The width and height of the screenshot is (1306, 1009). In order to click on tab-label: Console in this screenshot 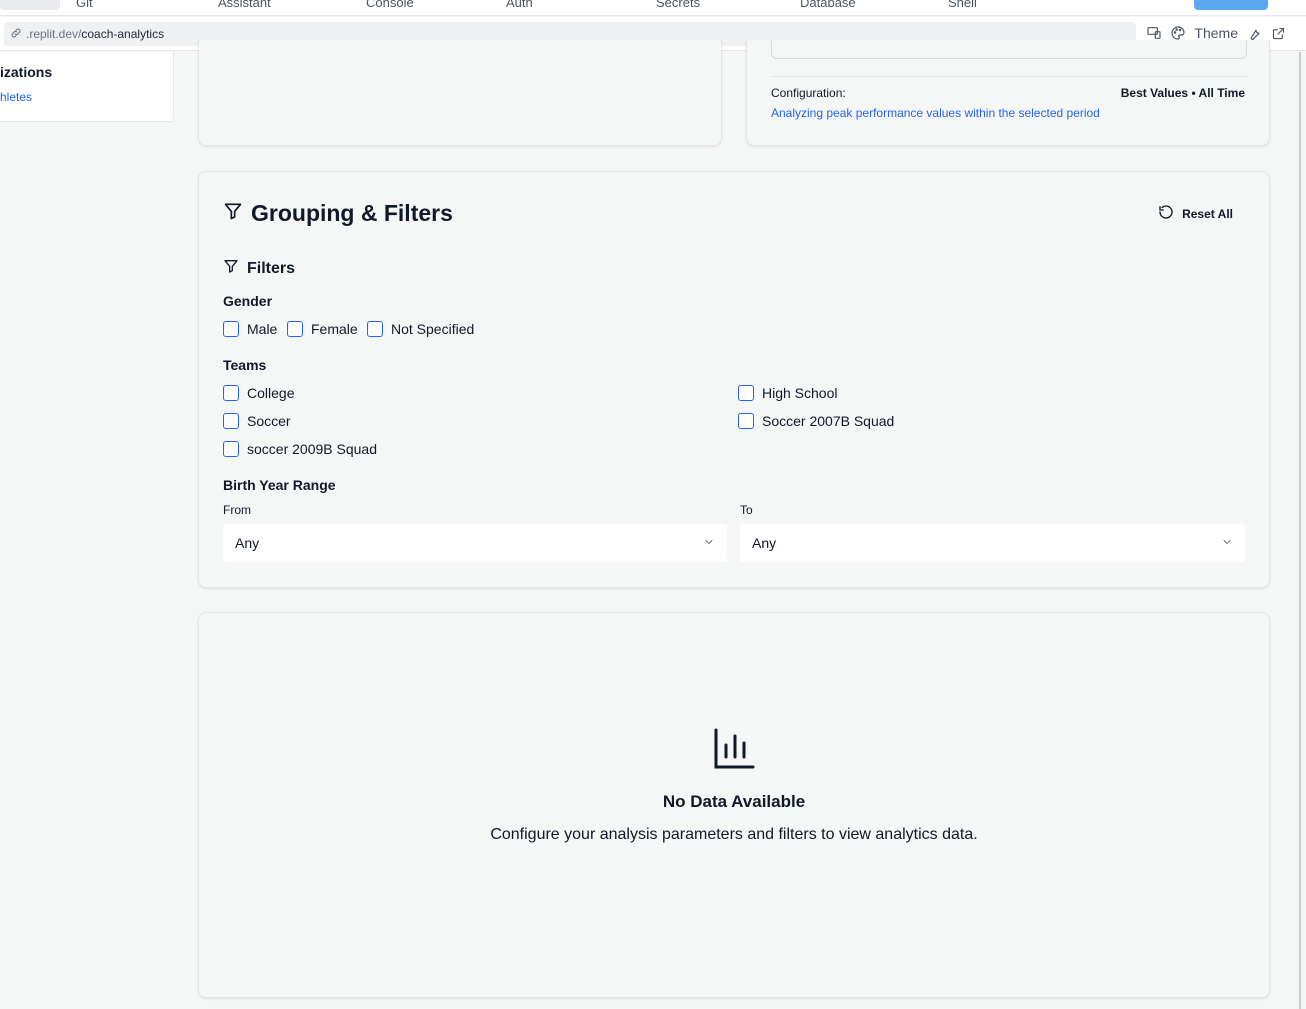, I will do `click(390, 5)`.